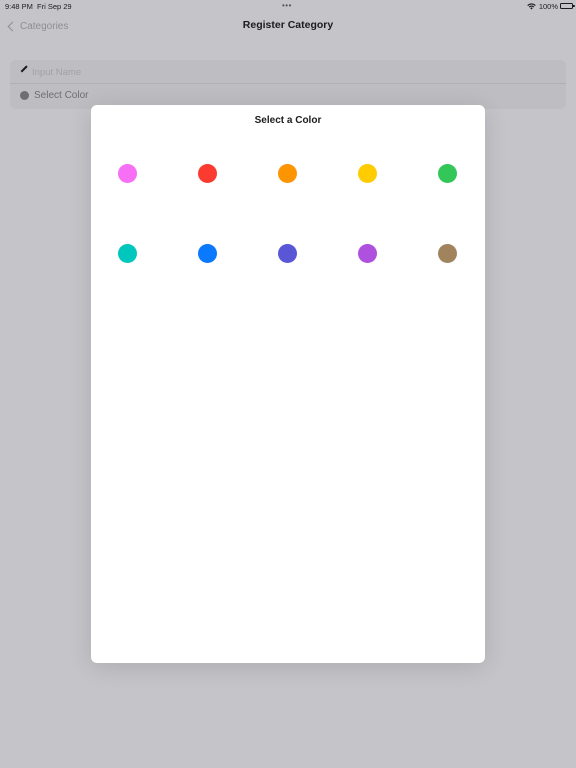 Image resolution: width=576 pixels, height=768 pixels. I want to click on status-right: 100%, so click(542, 6).